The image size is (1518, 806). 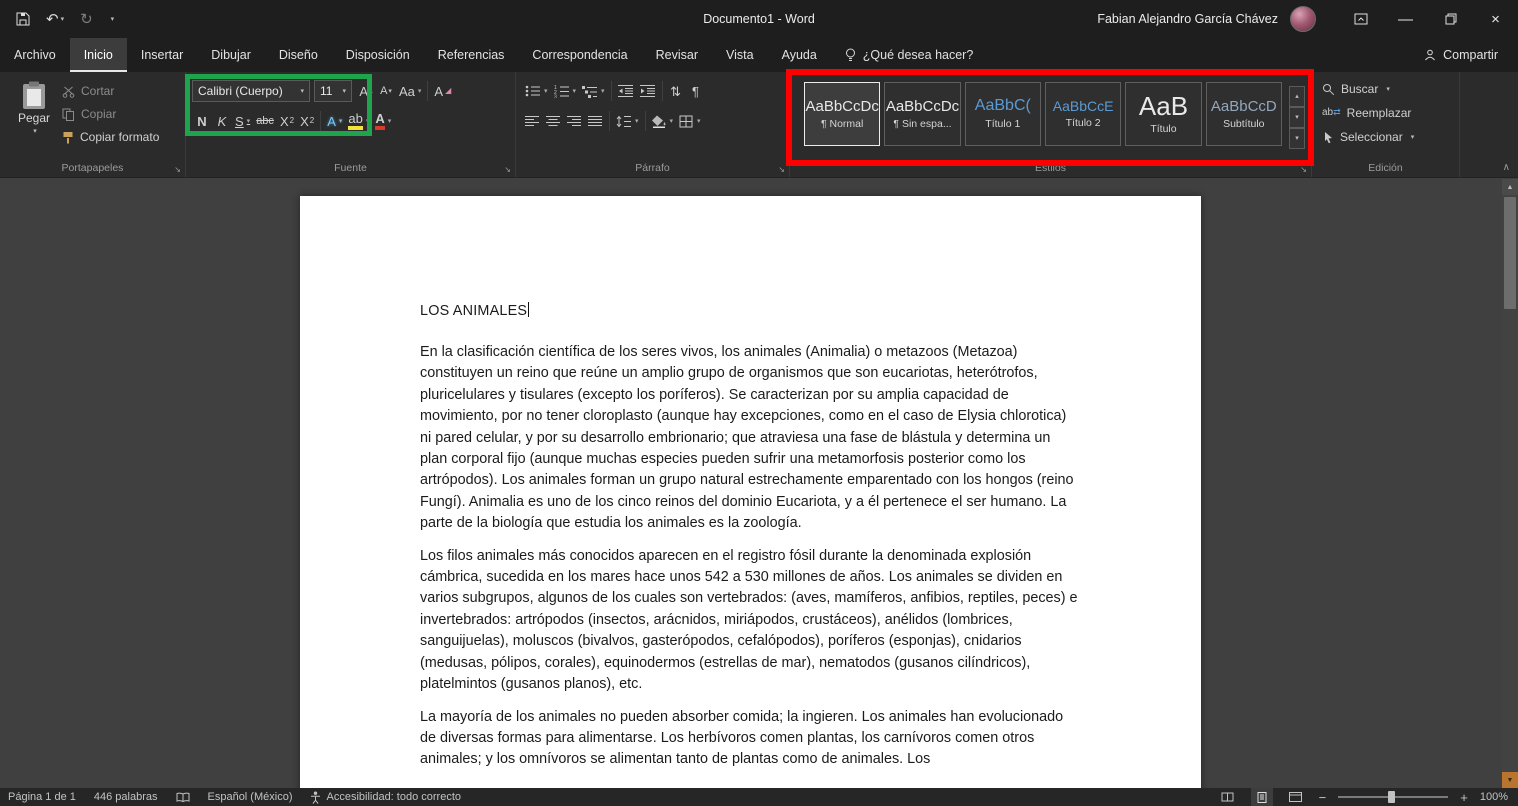 I want to click on restore-button, so click(x=1450, y=19).